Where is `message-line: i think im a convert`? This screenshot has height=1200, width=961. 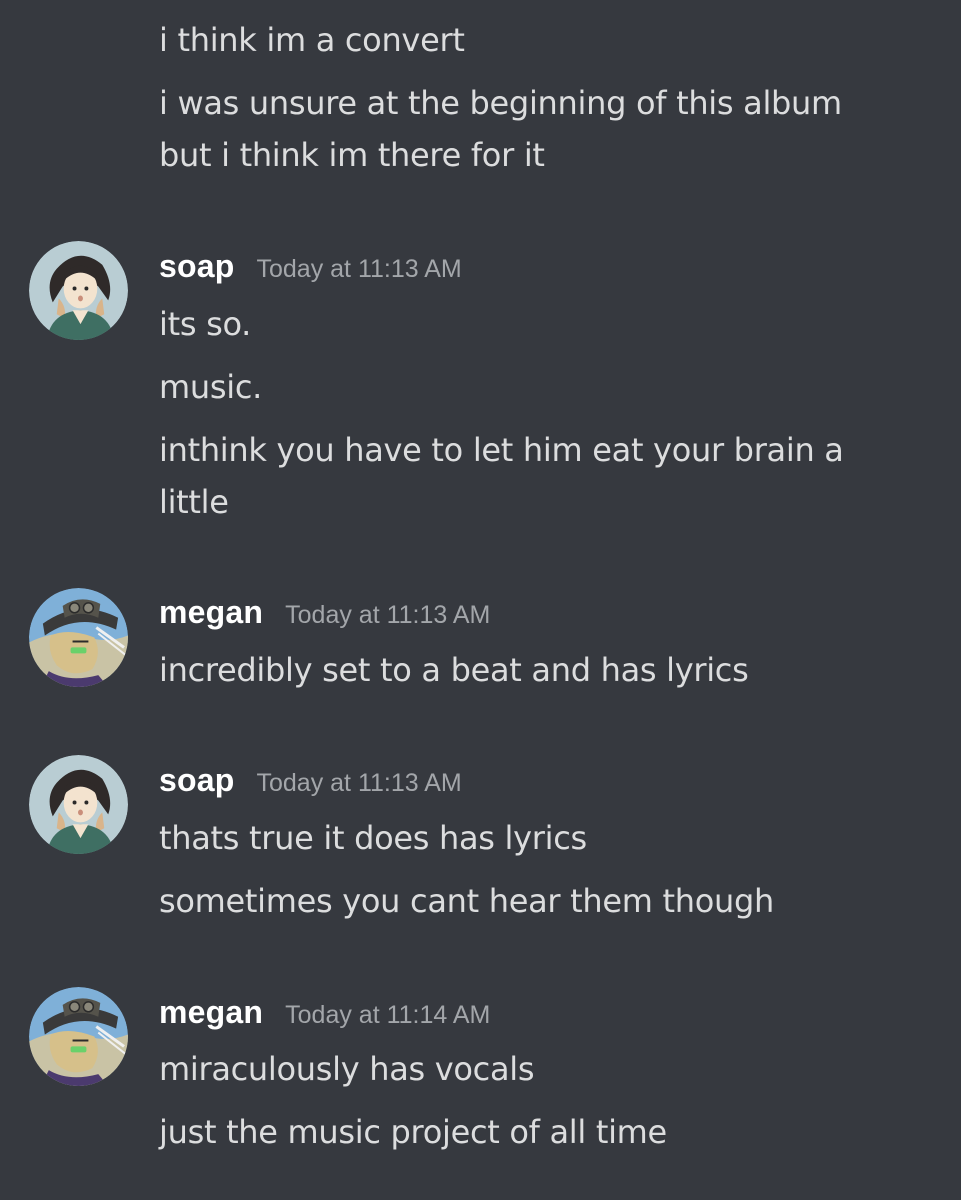 message-line: i think im a convert is located at coordinates (312, 40).